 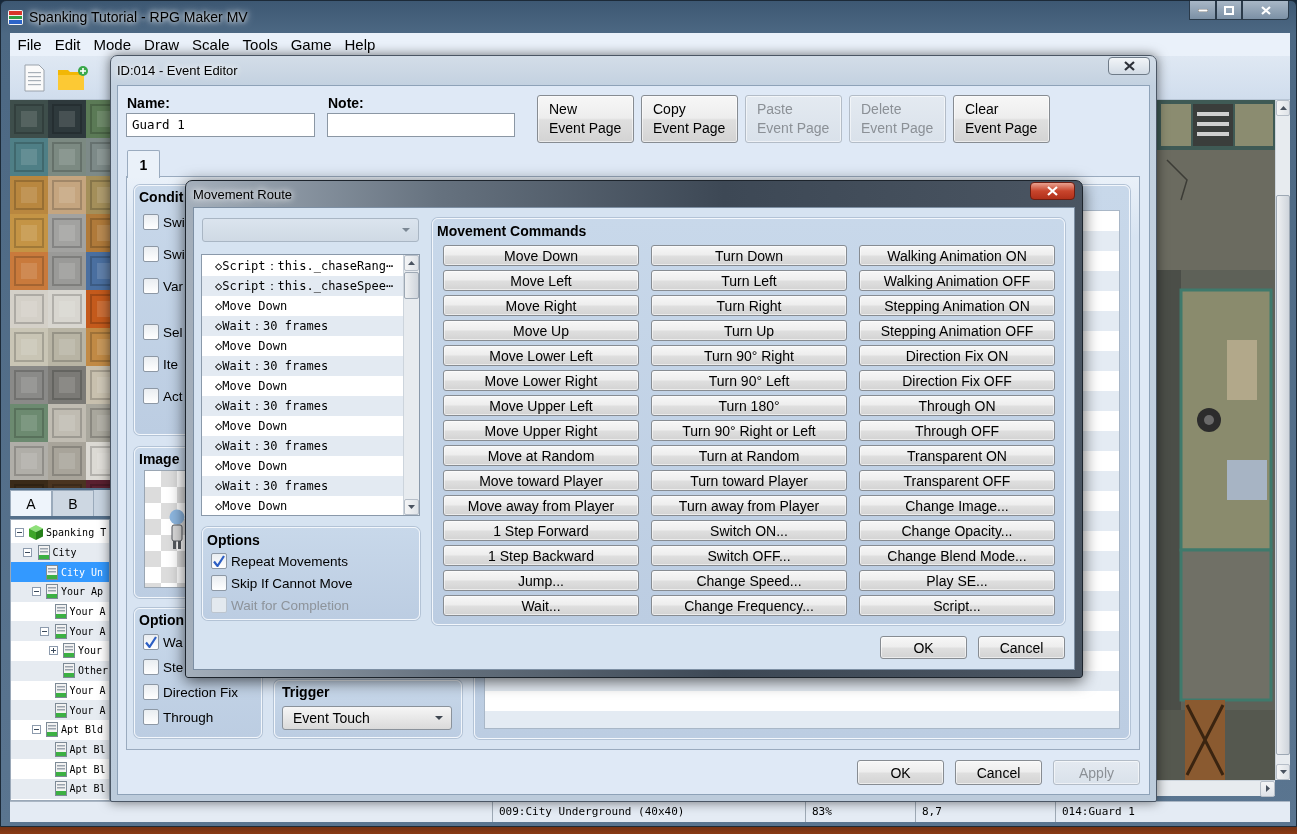 What do you see at coordinates (541, 555) in the screenshot?
I see `command-button: 1 Step Backward` at bounding box center [541, 555].